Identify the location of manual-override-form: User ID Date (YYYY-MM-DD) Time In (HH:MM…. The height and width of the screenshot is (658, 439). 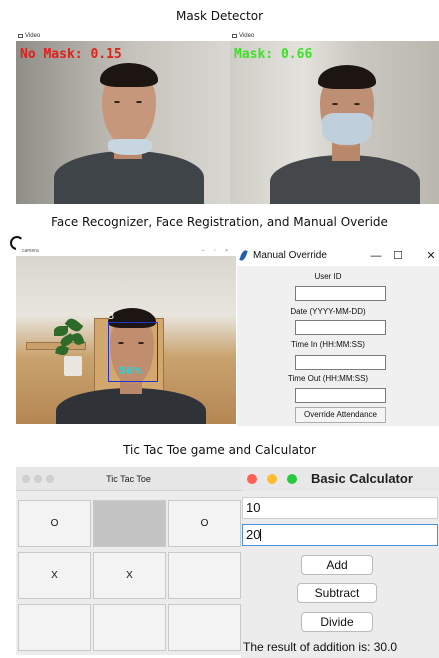
(338, 346).